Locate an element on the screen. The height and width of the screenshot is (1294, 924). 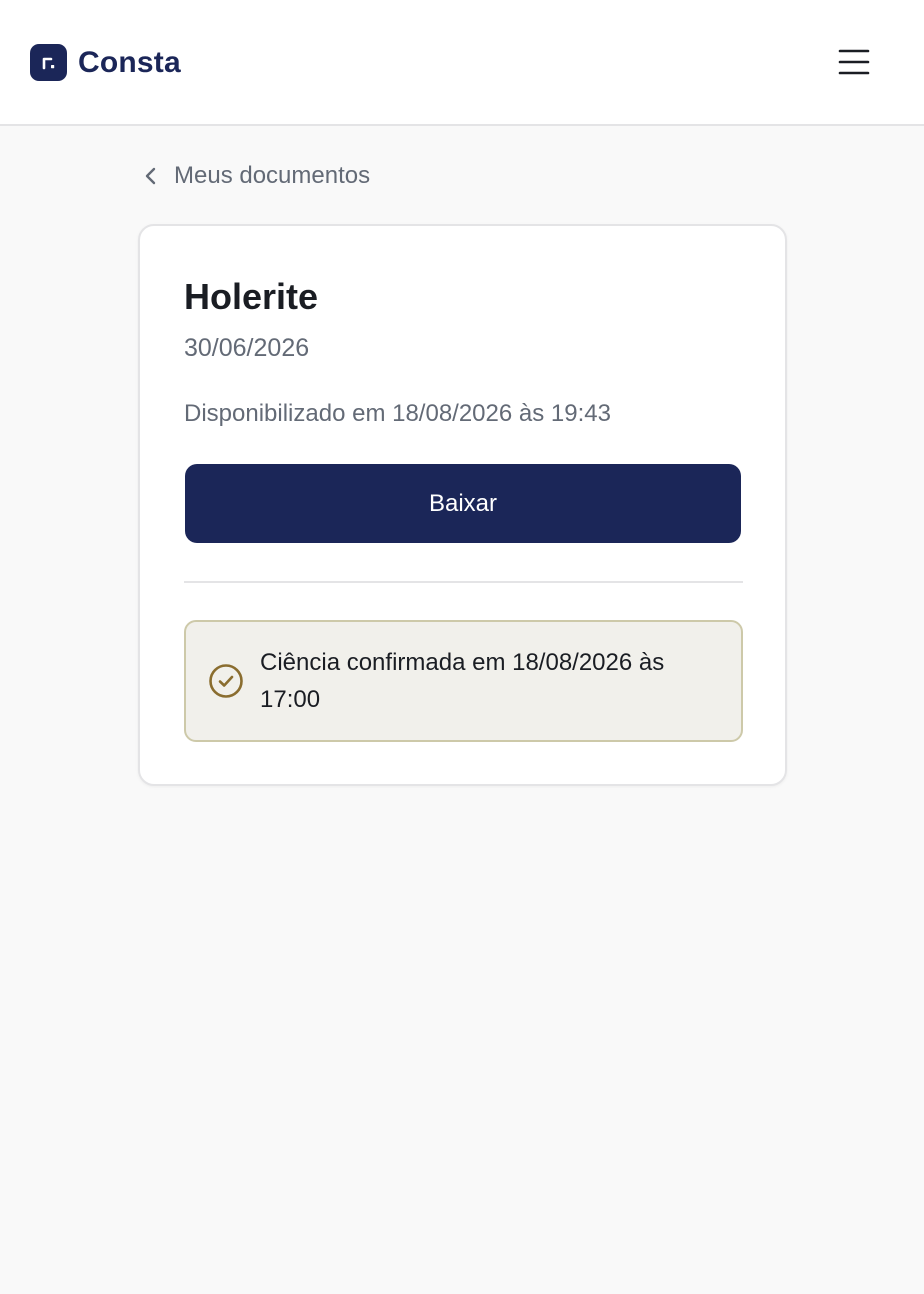
check-circle-icon is located at coordinates (226, 681).